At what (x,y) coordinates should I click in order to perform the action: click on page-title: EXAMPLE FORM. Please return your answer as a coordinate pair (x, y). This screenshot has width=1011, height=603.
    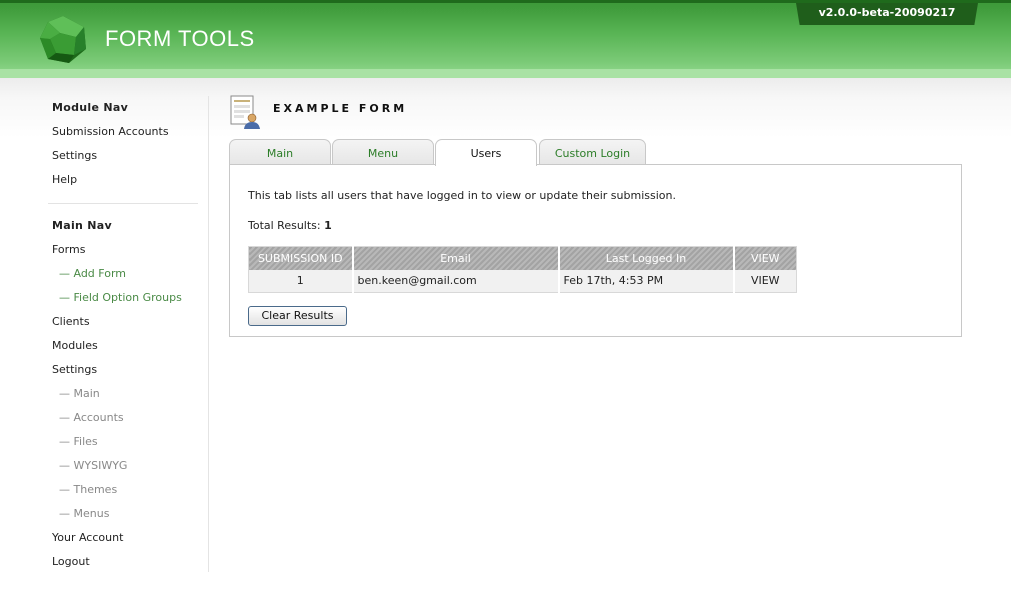
    Looking at the image, I should click on (340, 108).